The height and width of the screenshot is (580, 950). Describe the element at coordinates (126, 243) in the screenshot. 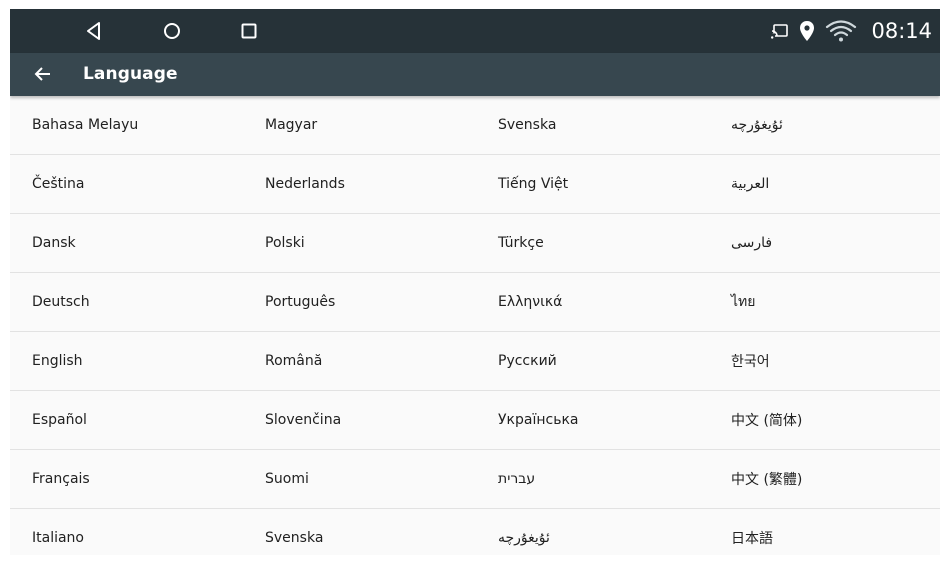

I see `language-option: Dansk` at that location.